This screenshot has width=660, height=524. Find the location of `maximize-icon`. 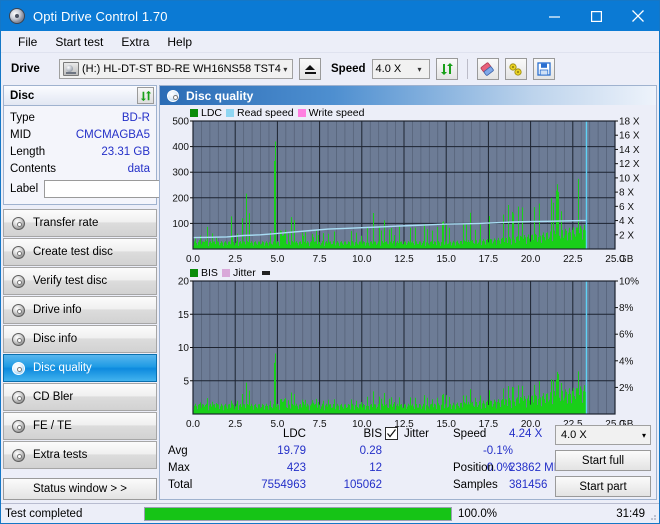

maximize-icon is located at coordinates (596, 16).